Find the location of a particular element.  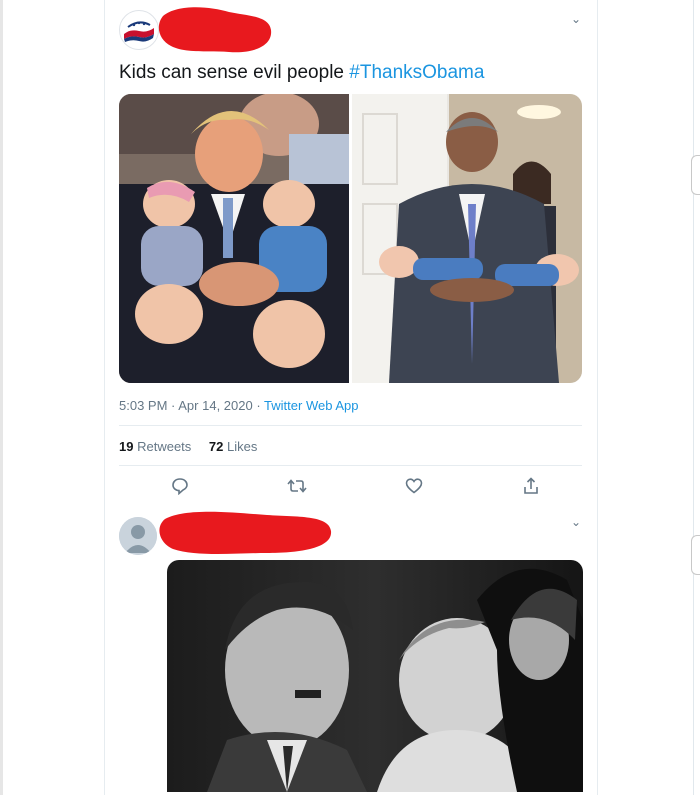

tweet-actions is located at coordinates (350, 486).